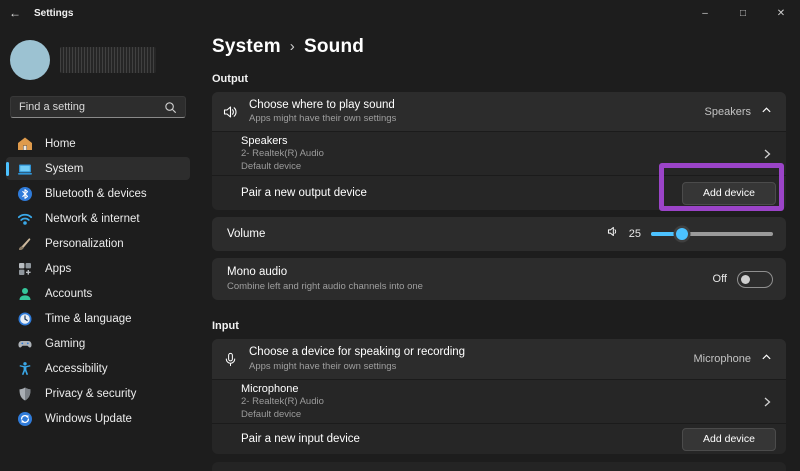 This screenshot has width=800, height=471. Describe the element at coordinates (304, 193) in the screenshot. I see `pair-output-label: Pair a new output device` at that location.